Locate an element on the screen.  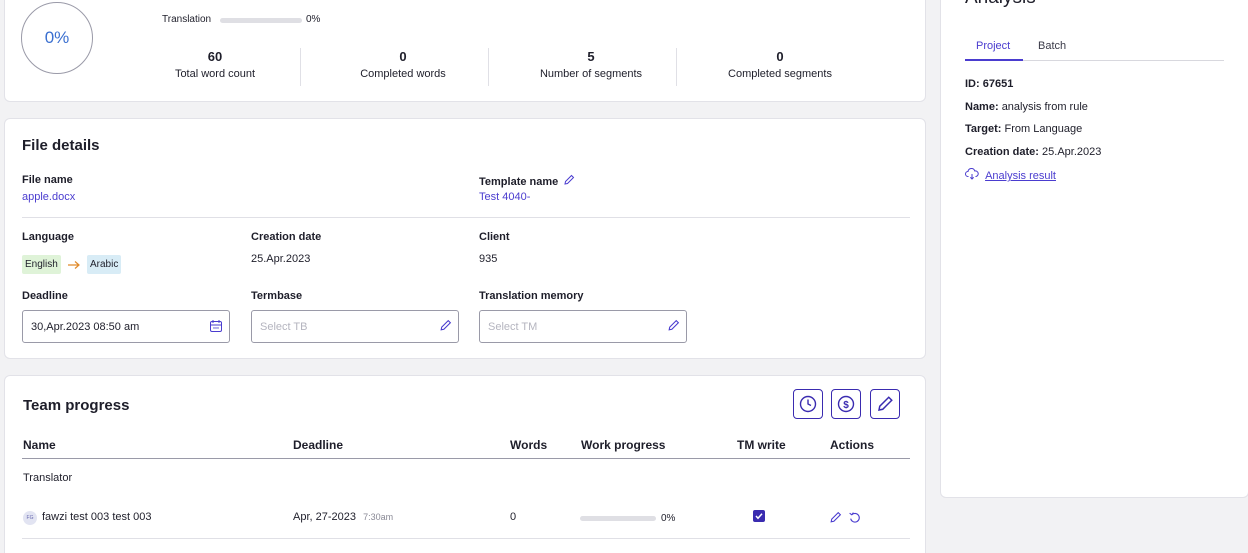
deadline-label: Deadline is located at coordinates (45, 296).